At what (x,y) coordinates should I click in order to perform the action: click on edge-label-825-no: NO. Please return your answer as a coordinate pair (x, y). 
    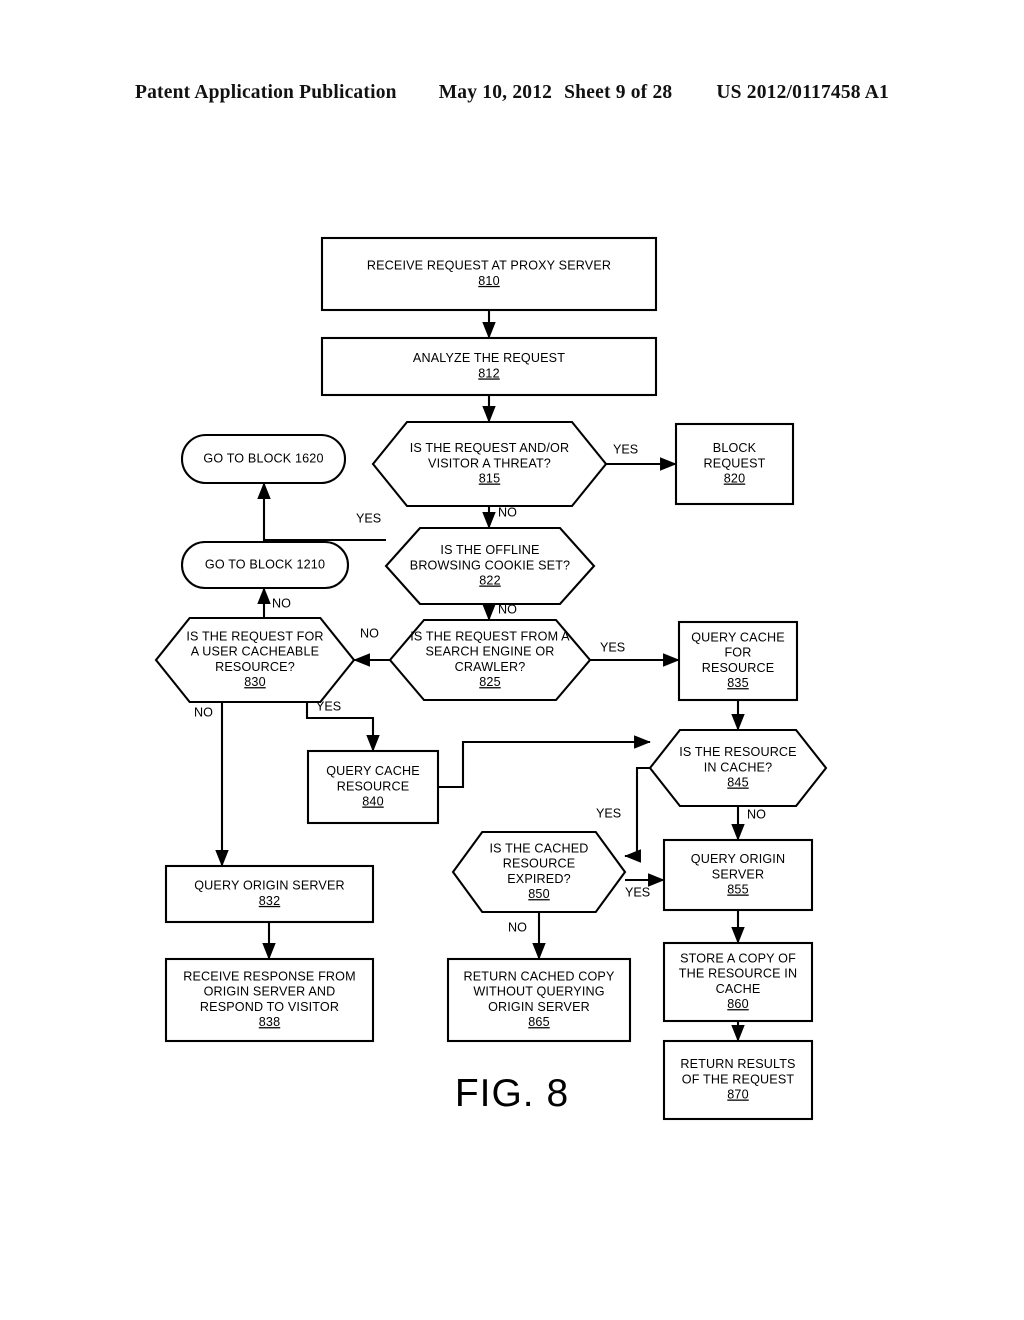
    Looking at the image, I should click on (369, 633).